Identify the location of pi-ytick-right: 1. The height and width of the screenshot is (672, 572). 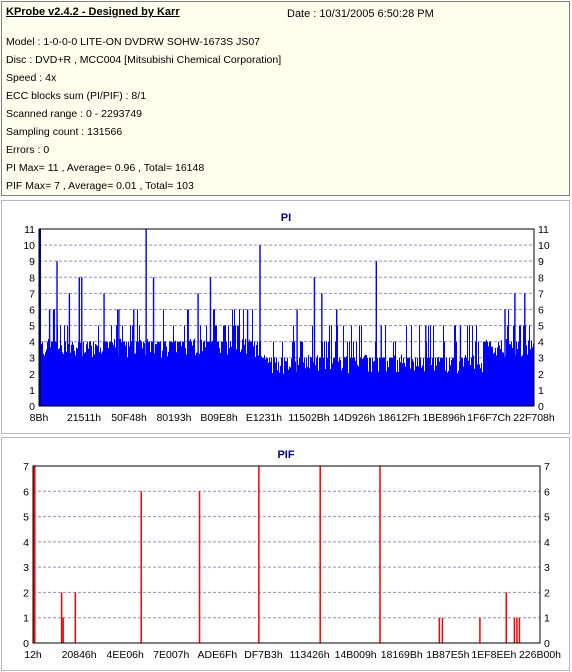
(541, 391).